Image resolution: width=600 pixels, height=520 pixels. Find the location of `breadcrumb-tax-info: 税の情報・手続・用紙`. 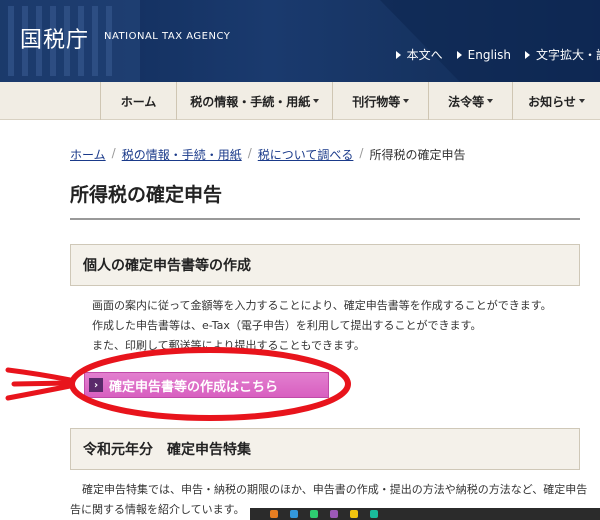

breadcrumb-tax-info: 税の情報・手続・用紙 is located at coordinates (182, 154).